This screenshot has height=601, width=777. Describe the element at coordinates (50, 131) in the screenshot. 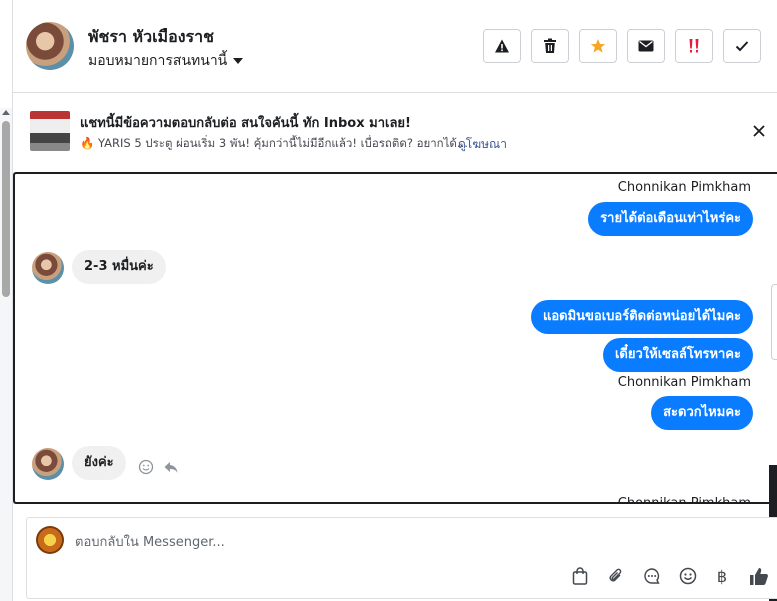

I see `ad-thumbnail` at that location.